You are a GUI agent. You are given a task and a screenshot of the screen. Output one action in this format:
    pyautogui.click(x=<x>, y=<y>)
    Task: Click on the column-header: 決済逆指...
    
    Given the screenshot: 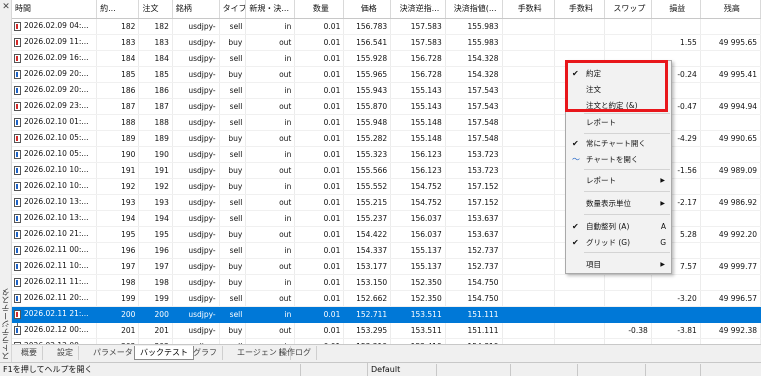 What is the action you would take?
    pyautogui.click(x=418, y=9)
    